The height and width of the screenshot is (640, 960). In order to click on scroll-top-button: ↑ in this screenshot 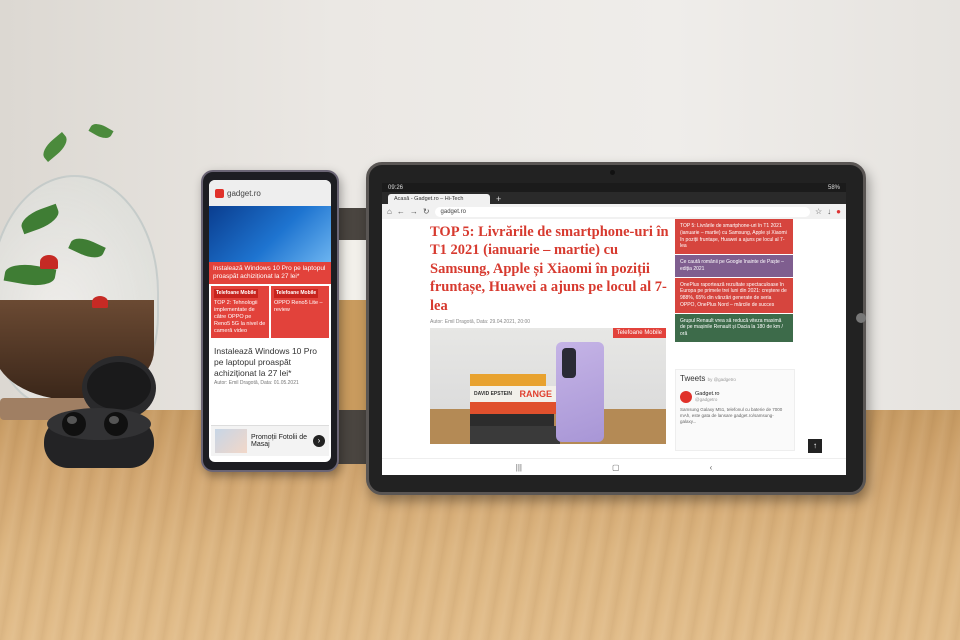, I will do `click(815, 446)`.